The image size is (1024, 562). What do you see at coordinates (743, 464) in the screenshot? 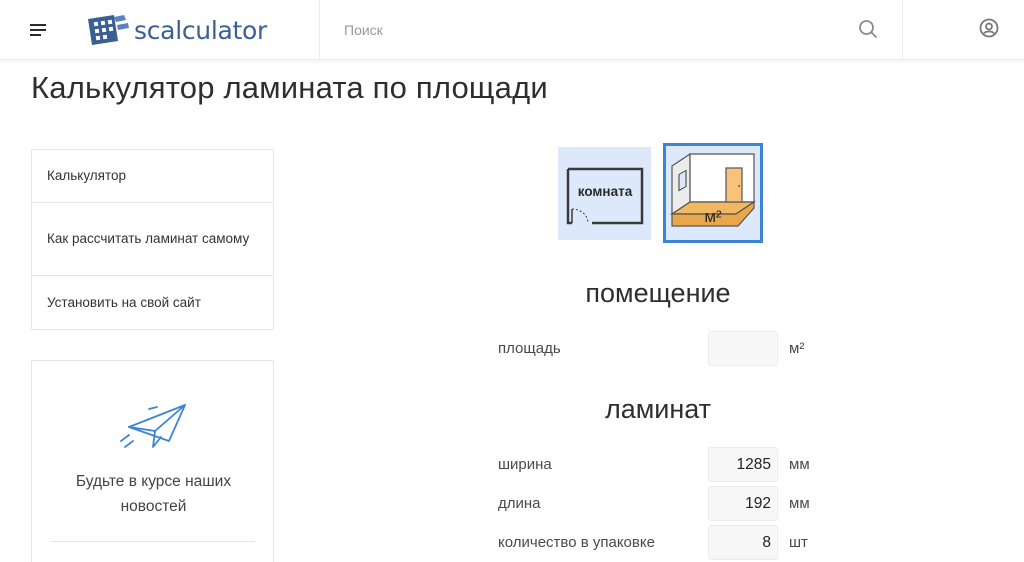
I see `width-input` at bounding box center [743, 464].